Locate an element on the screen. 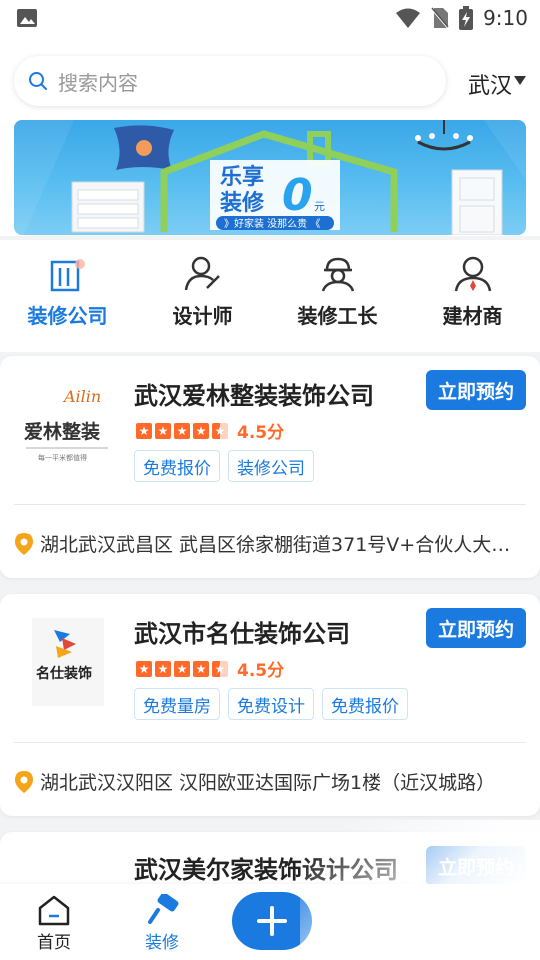  company-logo: Ailin 爱林整装 每一平米都值得 is located at coordinates (66, 422).